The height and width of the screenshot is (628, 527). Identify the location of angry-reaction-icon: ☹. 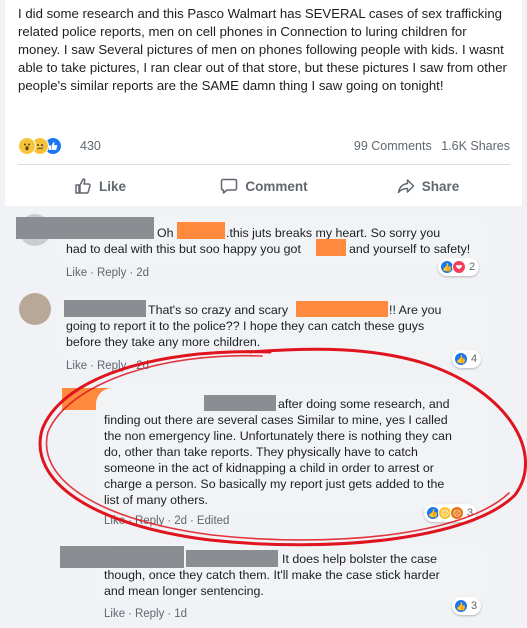
(457, 513).